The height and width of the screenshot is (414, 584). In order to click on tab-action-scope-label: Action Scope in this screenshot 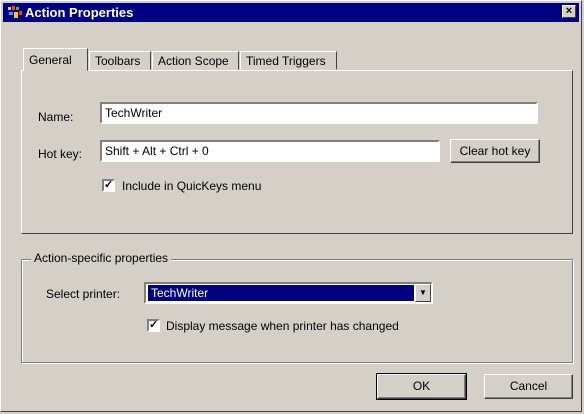, I will do `click(193, 61)`.